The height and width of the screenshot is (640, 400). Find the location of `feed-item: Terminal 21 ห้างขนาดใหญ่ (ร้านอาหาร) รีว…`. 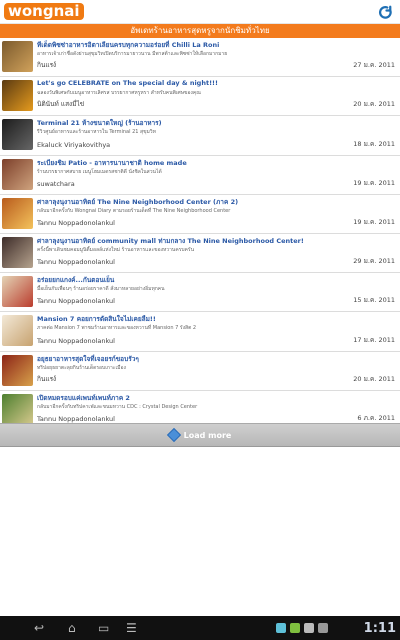

feed-item: Terminal 21 ห้างขนาดใหญ่ (ร้านอาหาร) รีว… is located at coordinates (200, 136).